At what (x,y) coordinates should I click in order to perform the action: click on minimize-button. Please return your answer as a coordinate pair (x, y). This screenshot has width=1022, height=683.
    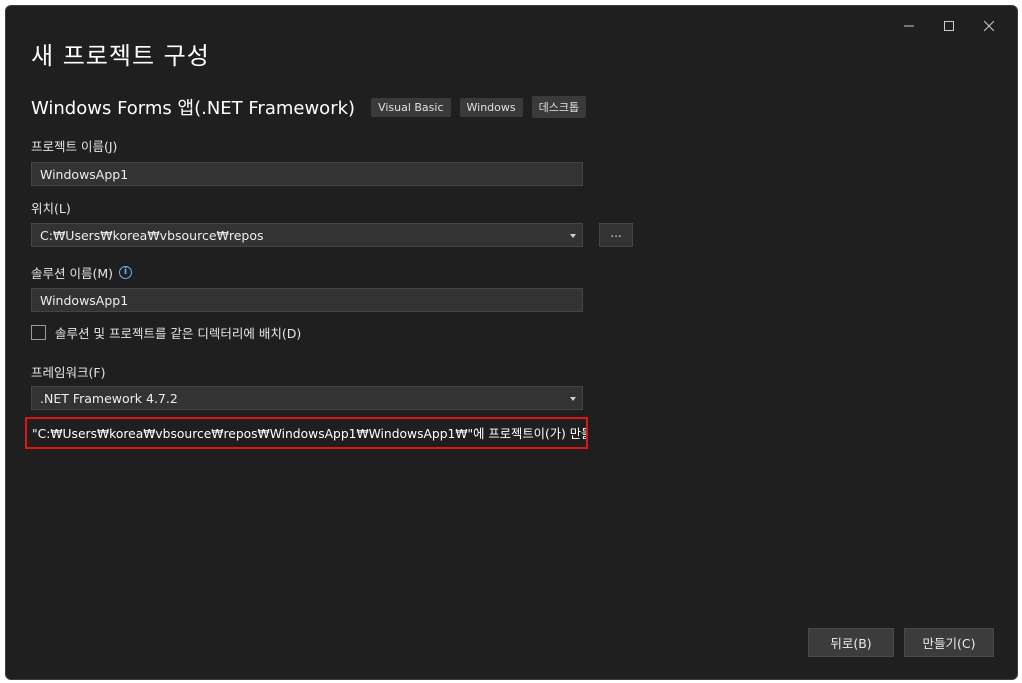
    Looking at the image, I should click on (909, 26).